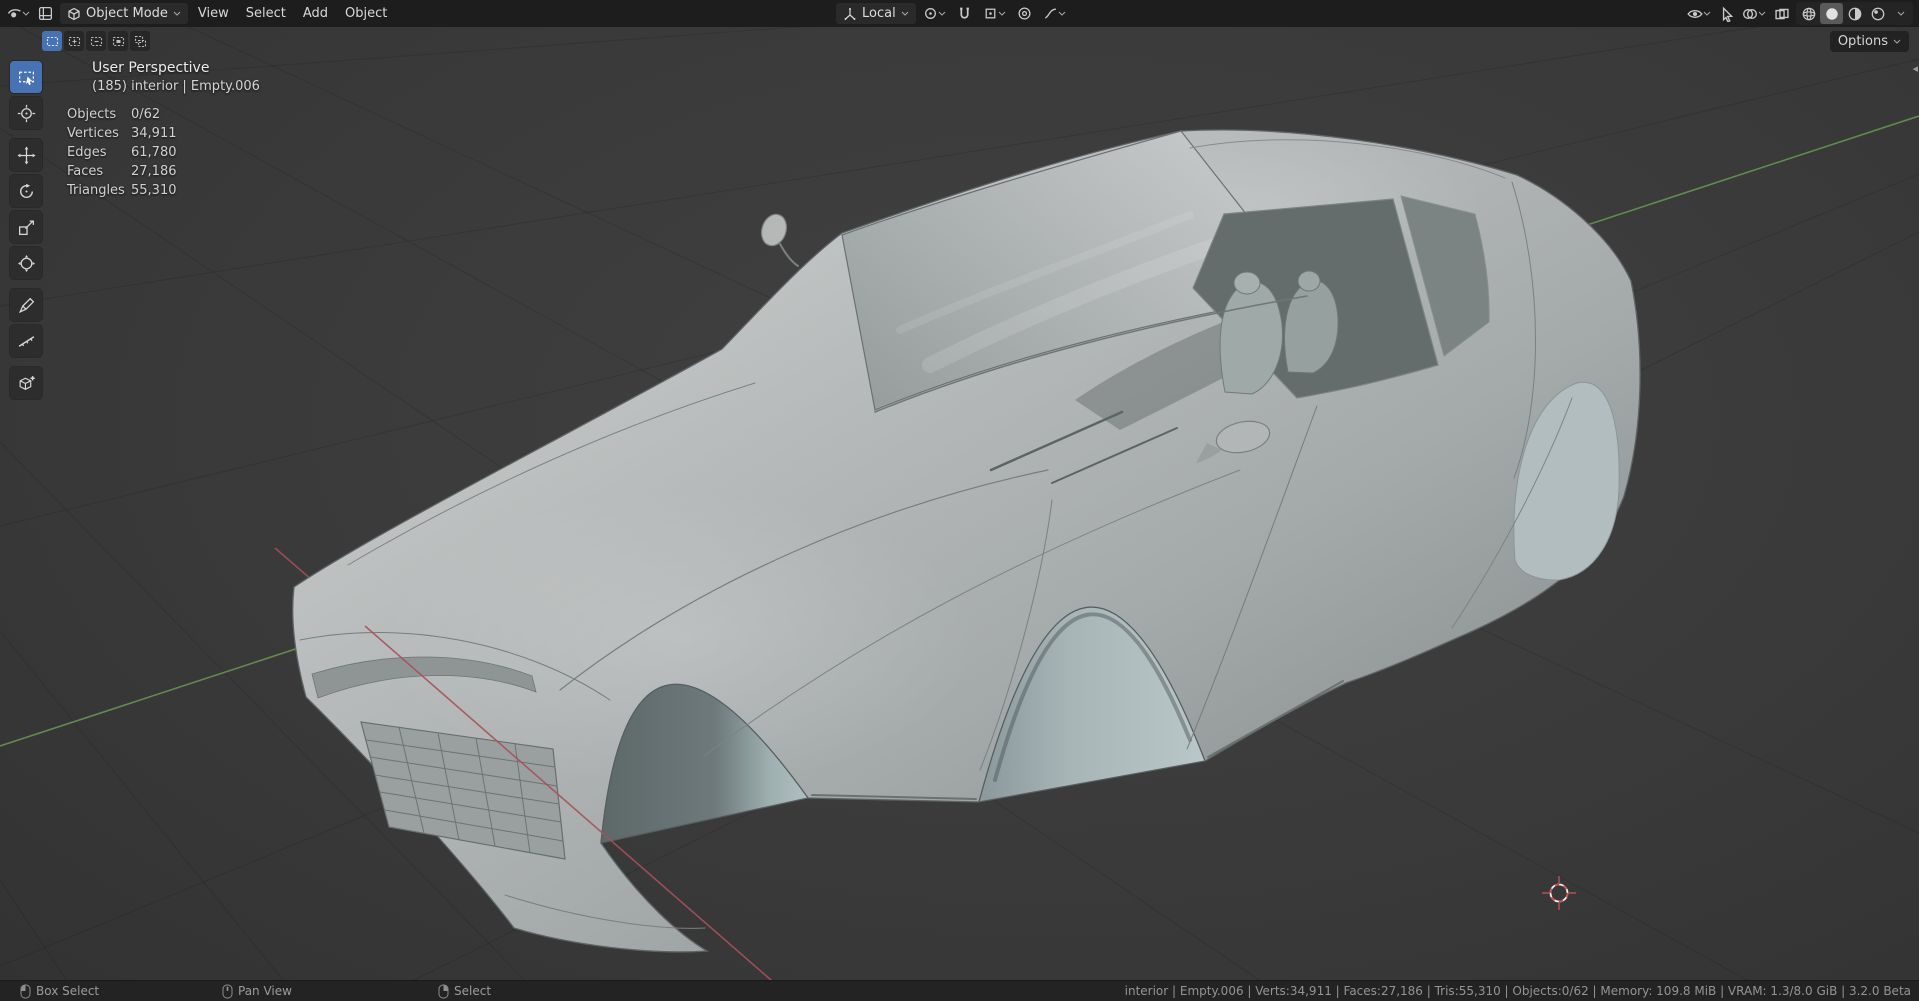 Image resolution: width=1919 pixels, height=1001 pixels. I want to click on menu-add: Add, so click(315, 13).